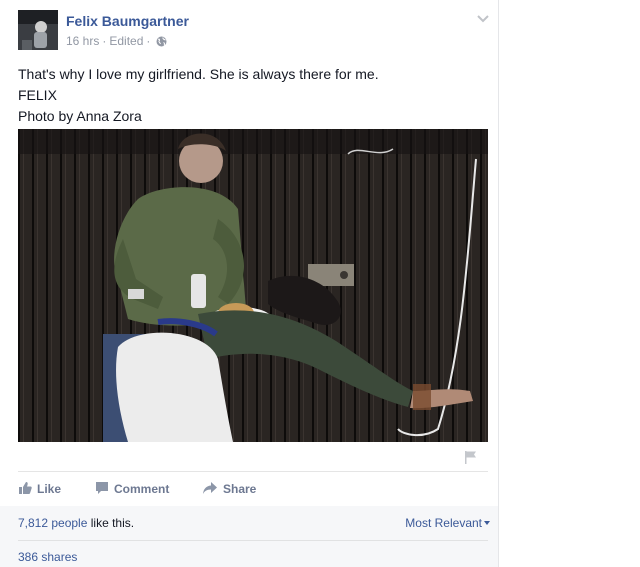 The width and height of the screenshot is (640, 567). I want to click on like-button: Like, so click(39, 489).